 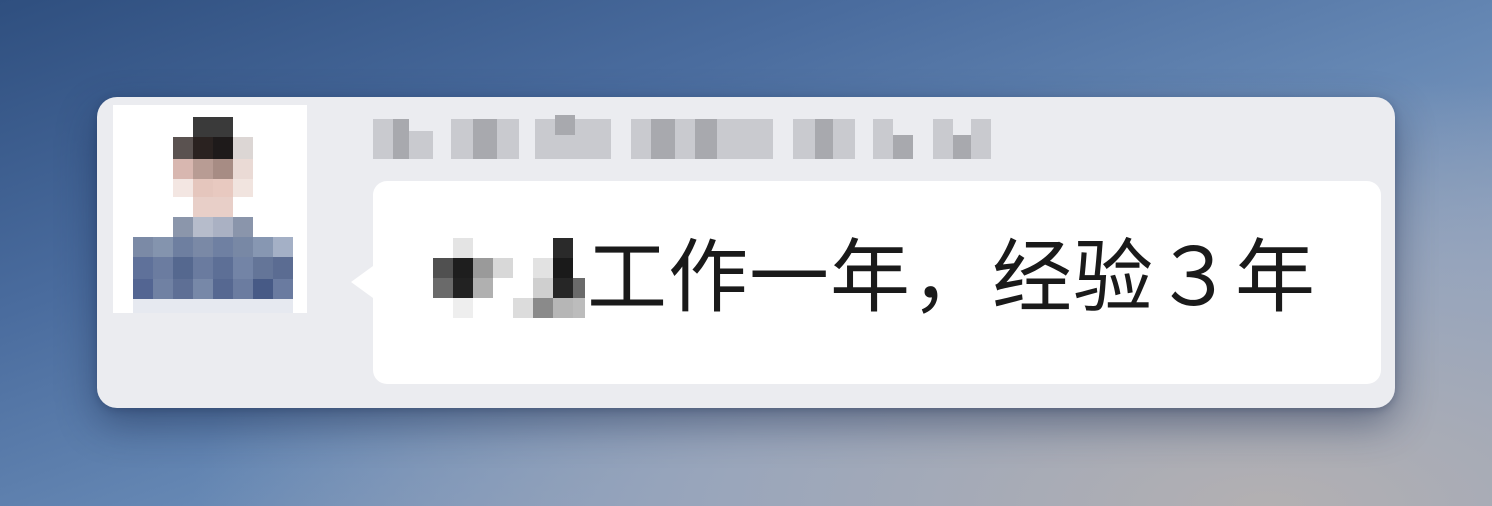 I want to click on message-text: 工作一年，经验３年, so click(x=951, y=277).